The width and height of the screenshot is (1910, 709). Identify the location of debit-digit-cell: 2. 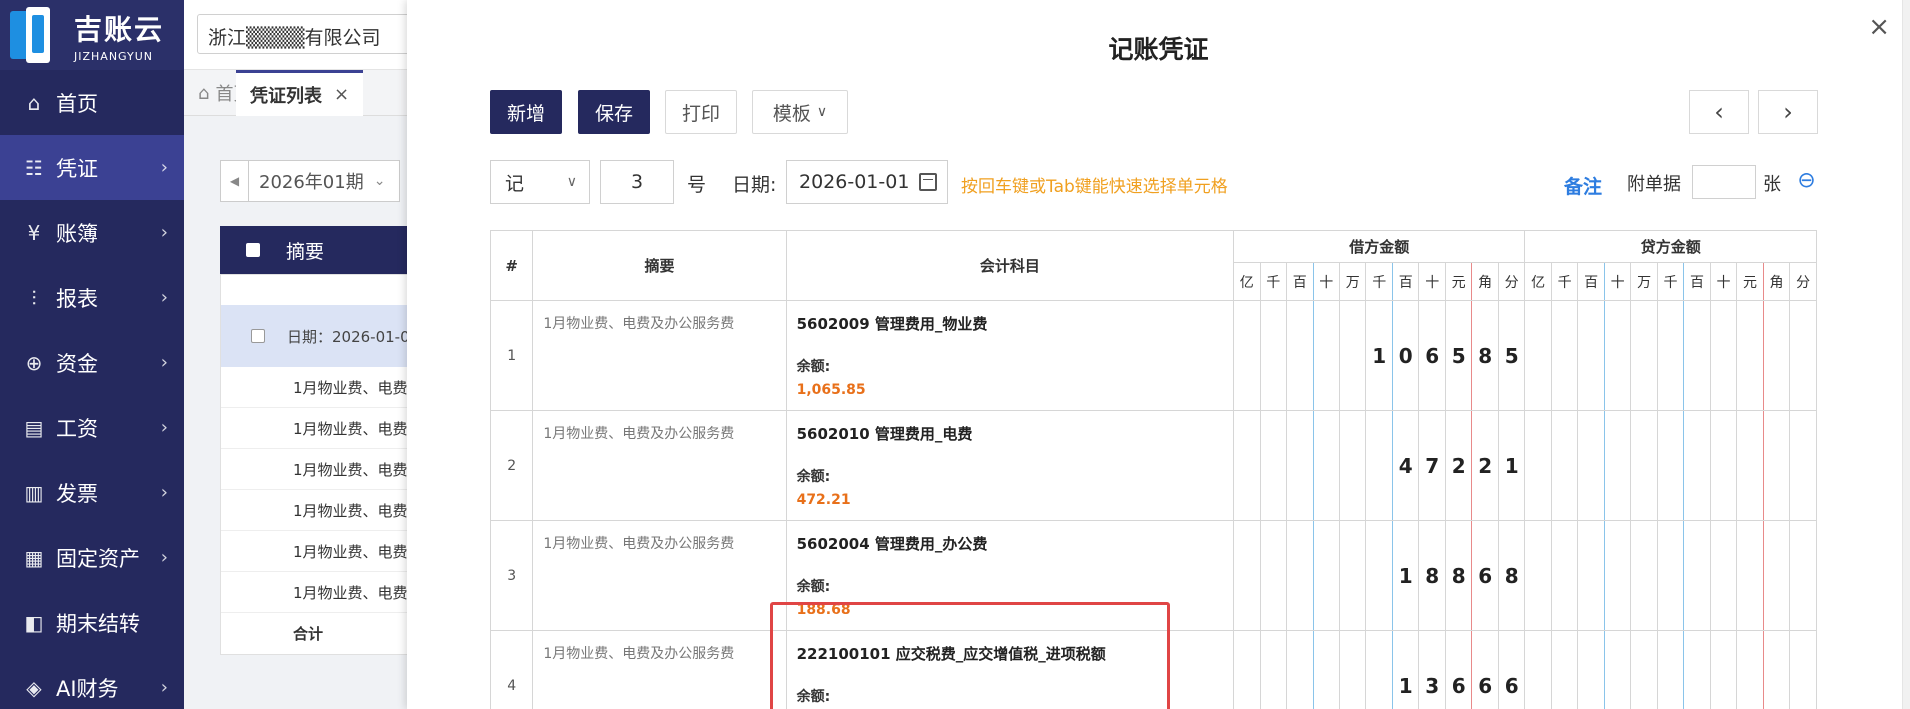
(1458, 465).